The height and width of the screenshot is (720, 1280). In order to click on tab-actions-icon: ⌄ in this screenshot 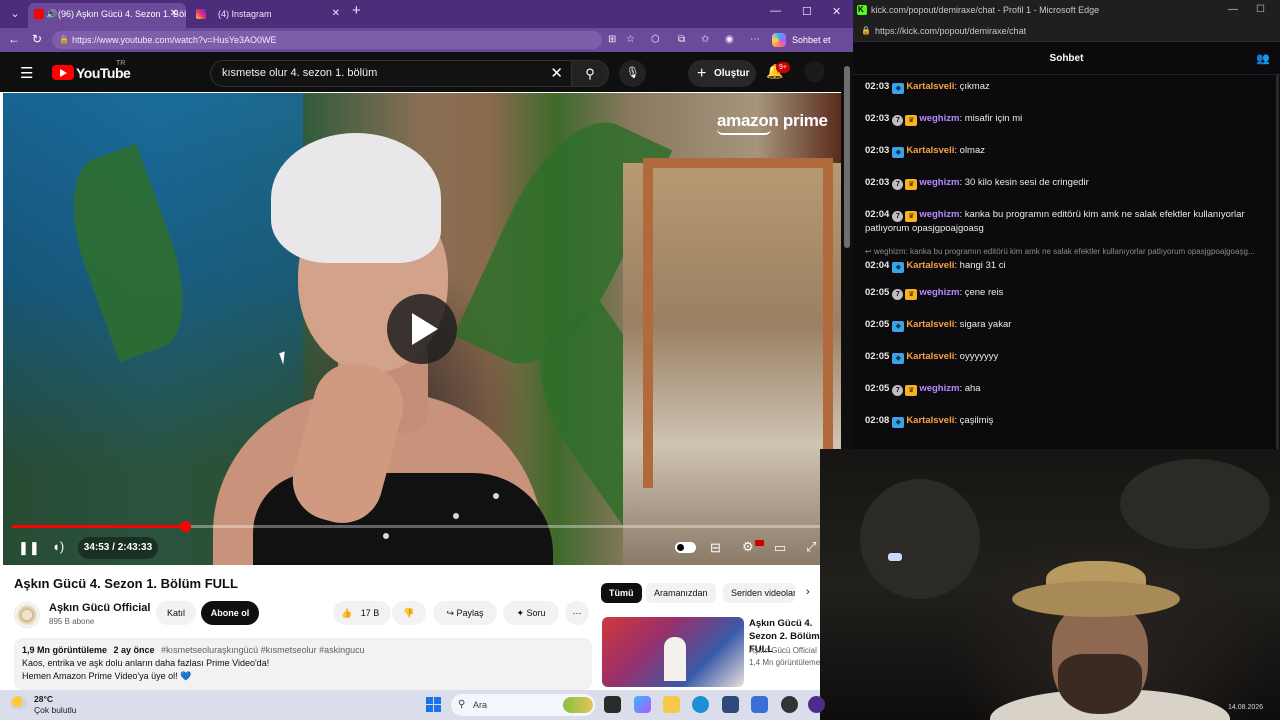, I will do `click(15, 14)`.